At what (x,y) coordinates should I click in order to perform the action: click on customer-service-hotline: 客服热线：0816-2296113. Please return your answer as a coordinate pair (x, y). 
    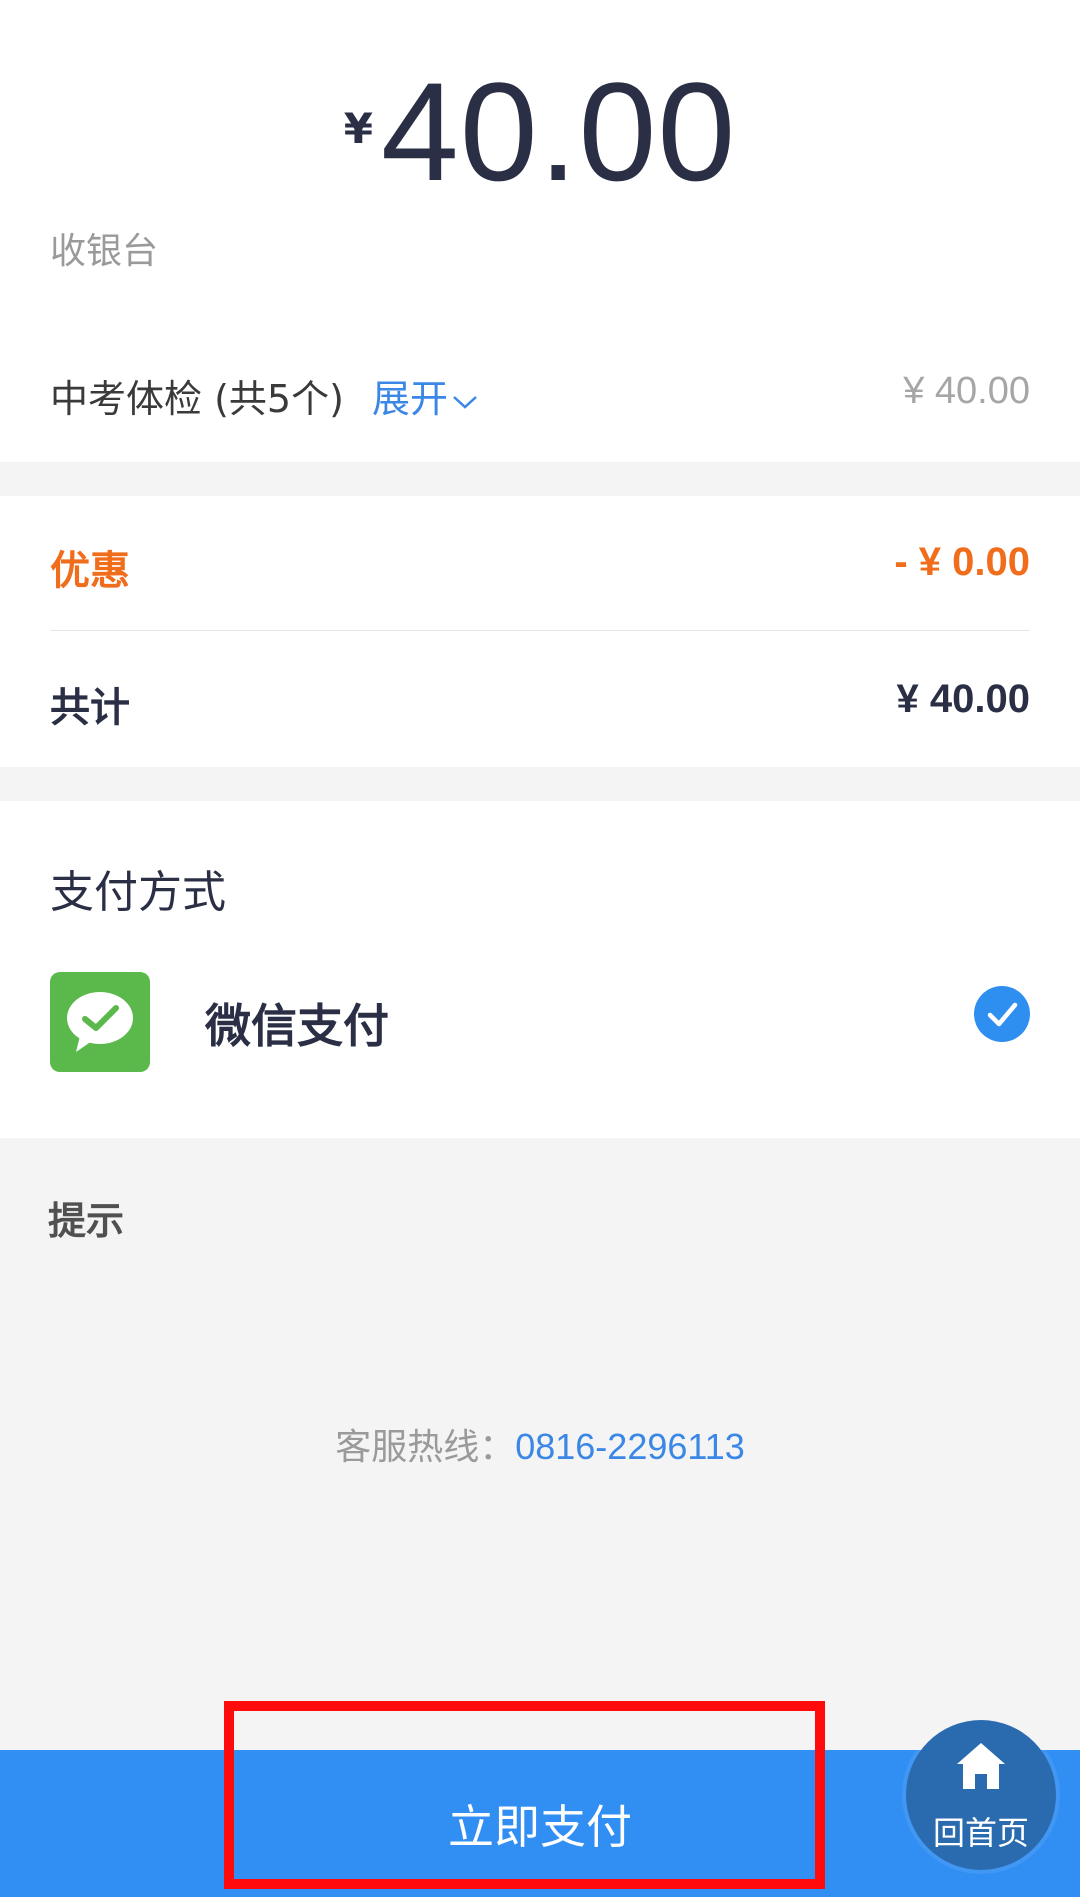
    Looking at the image, I should click on (540, 1444).